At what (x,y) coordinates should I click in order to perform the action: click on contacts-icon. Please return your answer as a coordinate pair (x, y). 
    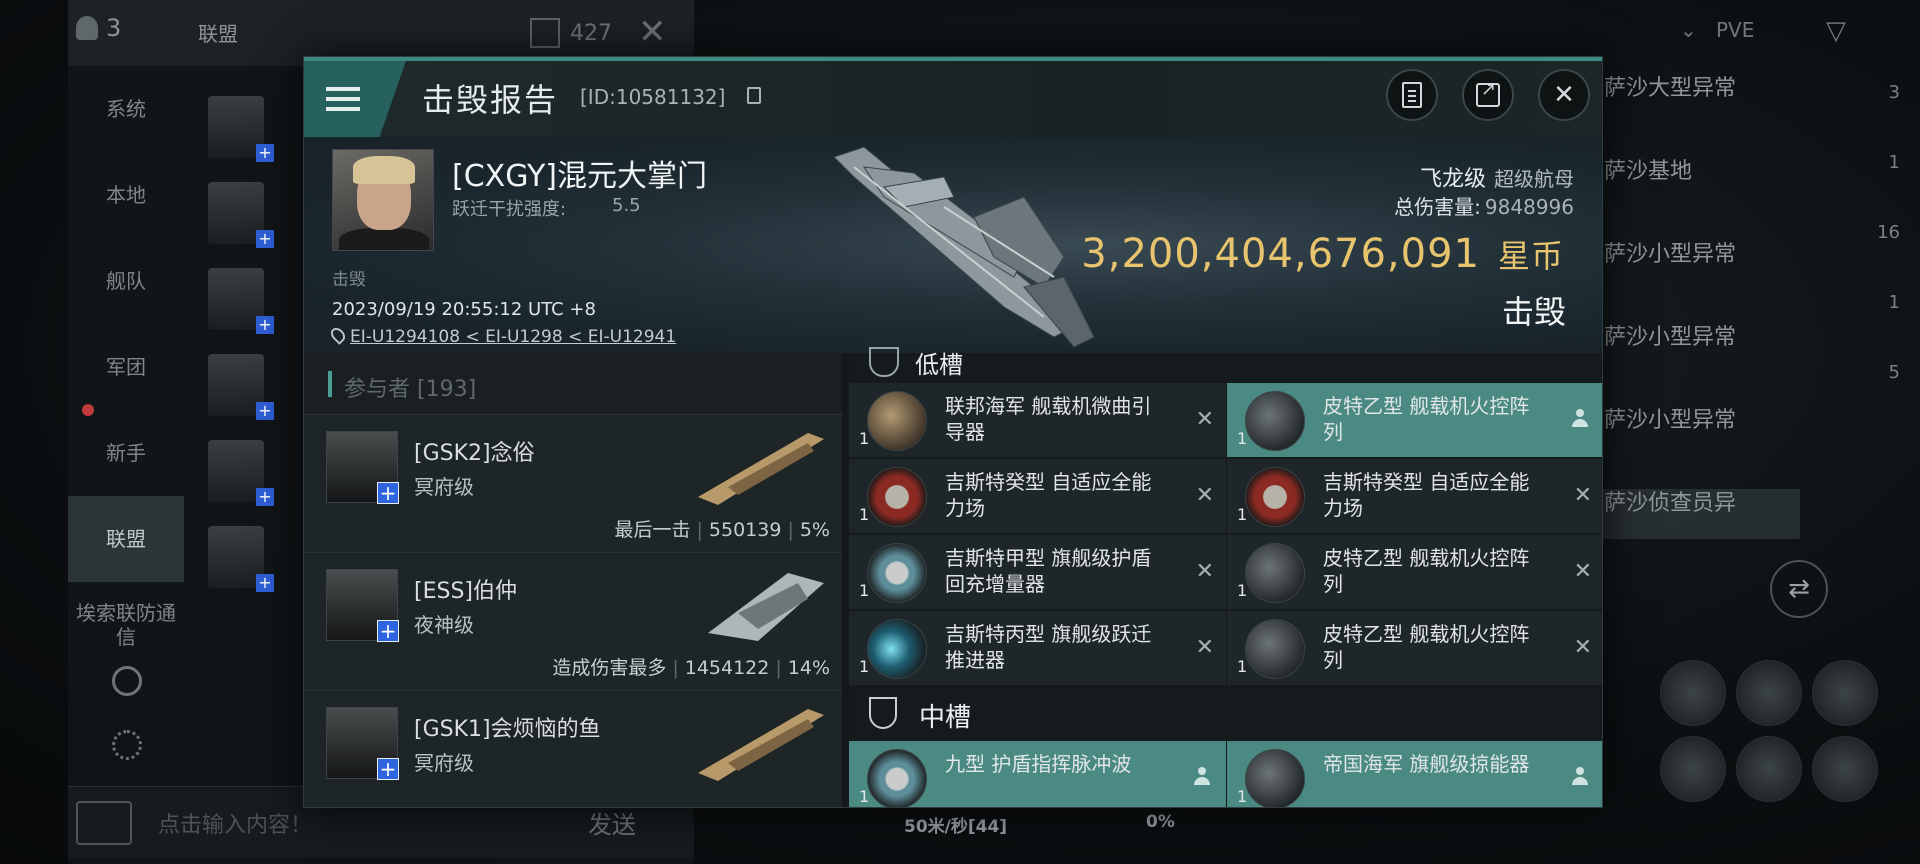
    Looking at the image, I should click on (127, 681).